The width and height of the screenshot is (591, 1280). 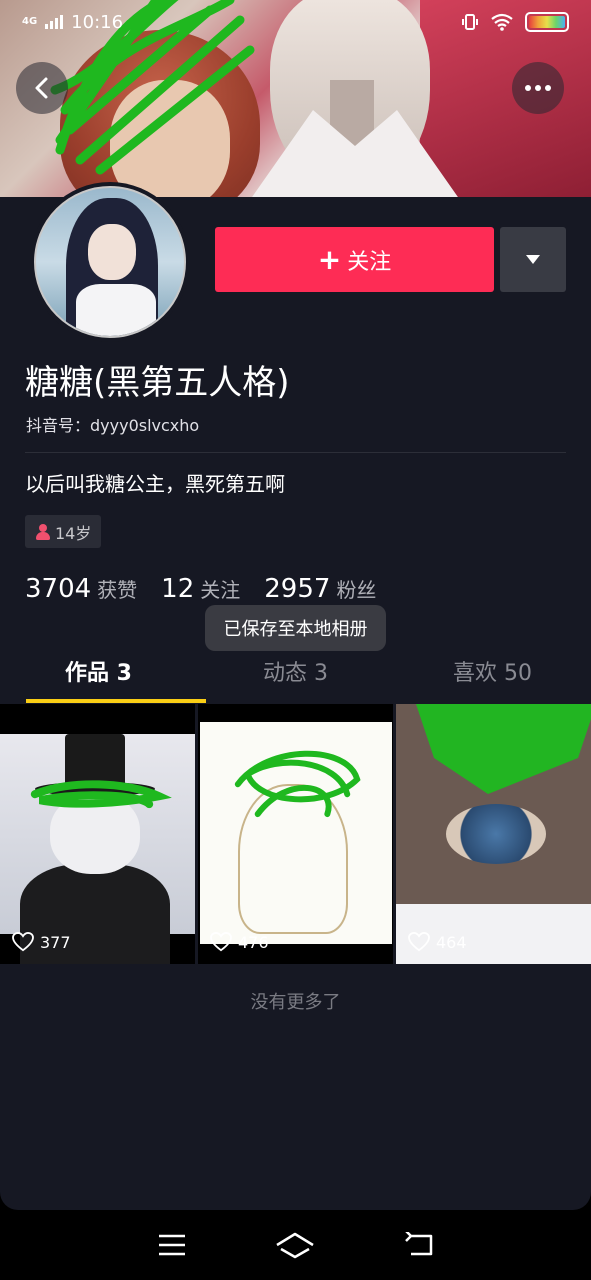 I want to click on triangle-down-icon, so click(x=533, y=259).